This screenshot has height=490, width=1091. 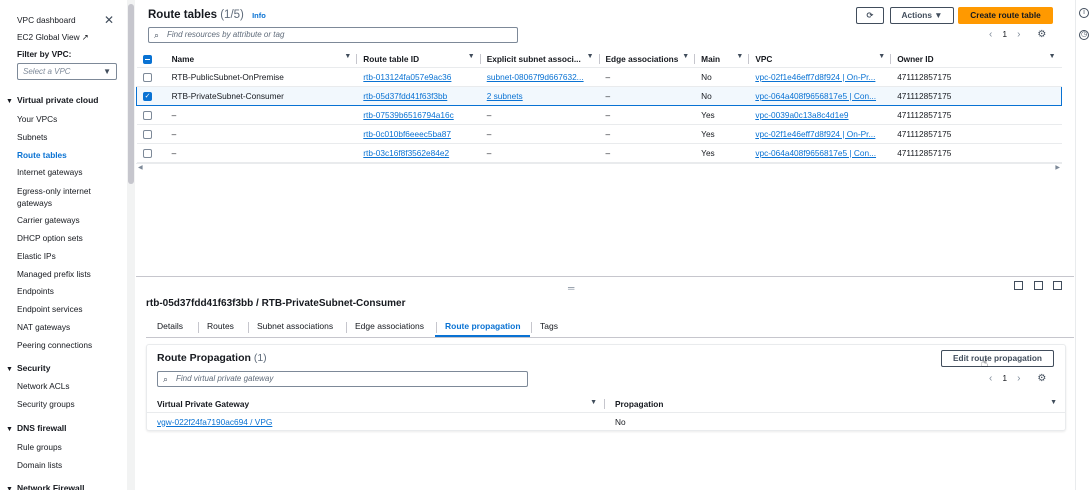 I want to click on table-cell: rtb-013124fa057e9ac36, so click(x=419, y=77).